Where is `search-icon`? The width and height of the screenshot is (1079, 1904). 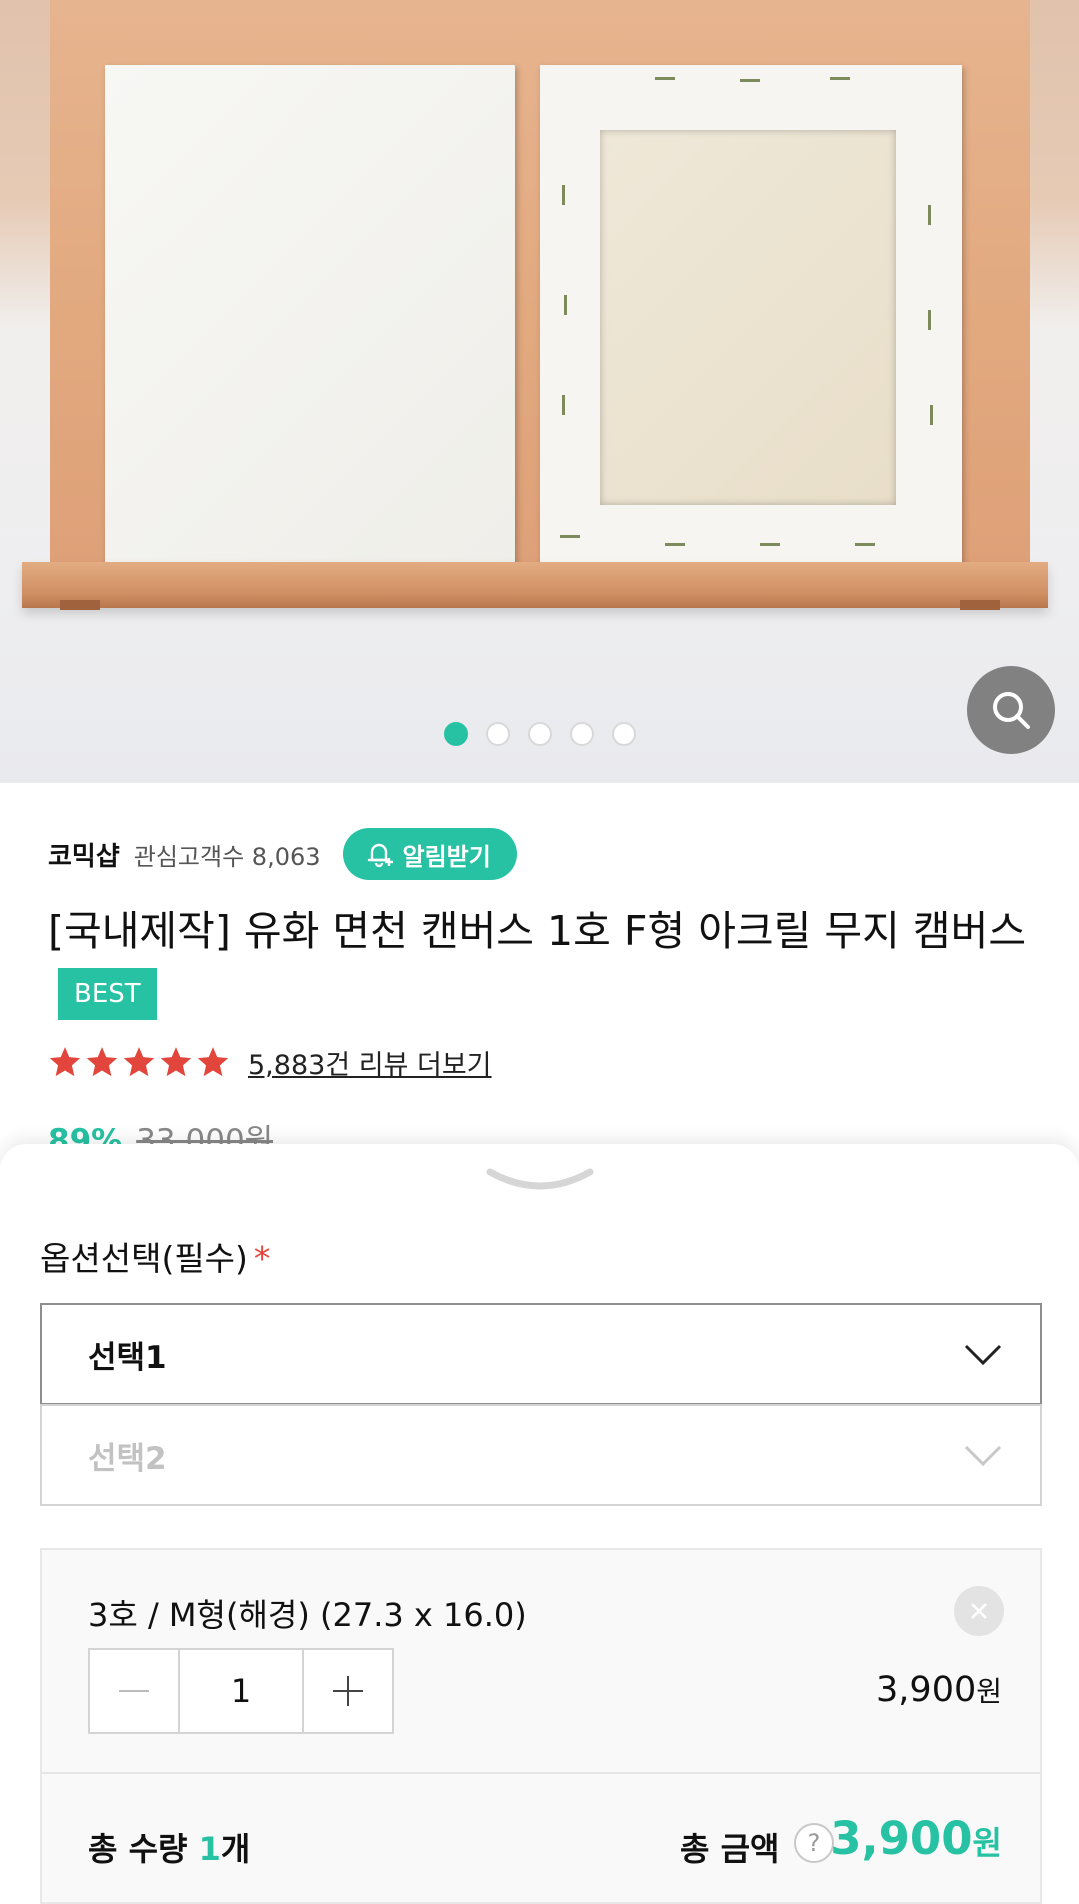
search-icon is located at coordinates (1011, 710).